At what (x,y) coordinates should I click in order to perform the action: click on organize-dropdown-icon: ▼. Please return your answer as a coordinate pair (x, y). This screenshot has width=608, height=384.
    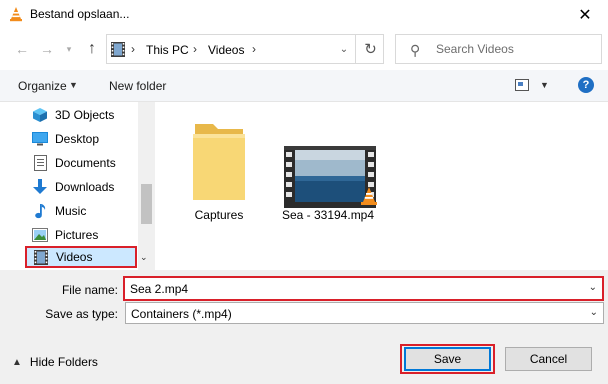
    Looking at the image, I should click on (73, 85).